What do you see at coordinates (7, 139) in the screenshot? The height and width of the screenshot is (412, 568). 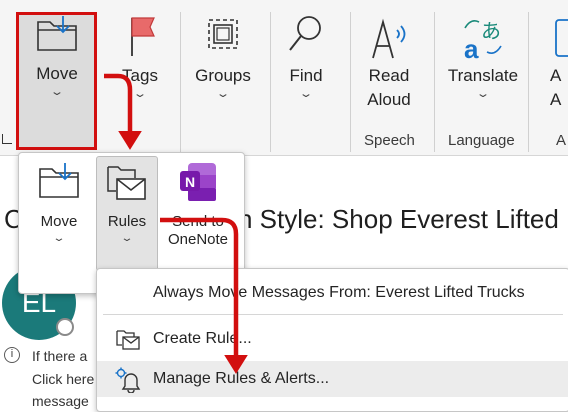 I see `dialog-launcher-icon` at bounding box center [7, 139].